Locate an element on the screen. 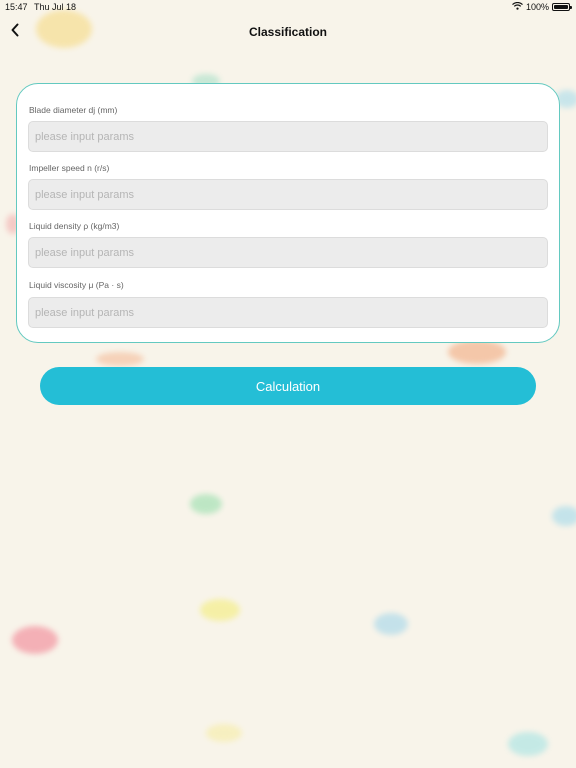  navigation-bar: Classification is located at coordinates (288, 32).